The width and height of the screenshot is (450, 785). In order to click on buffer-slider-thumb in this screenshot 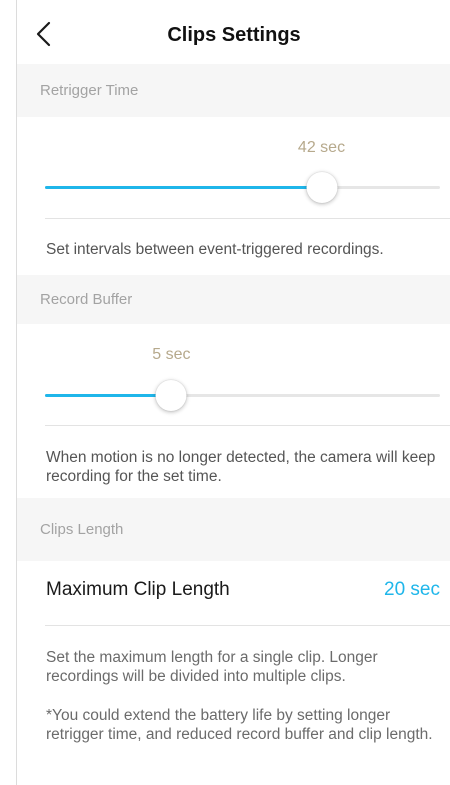, I will do `click(171, 395)`.